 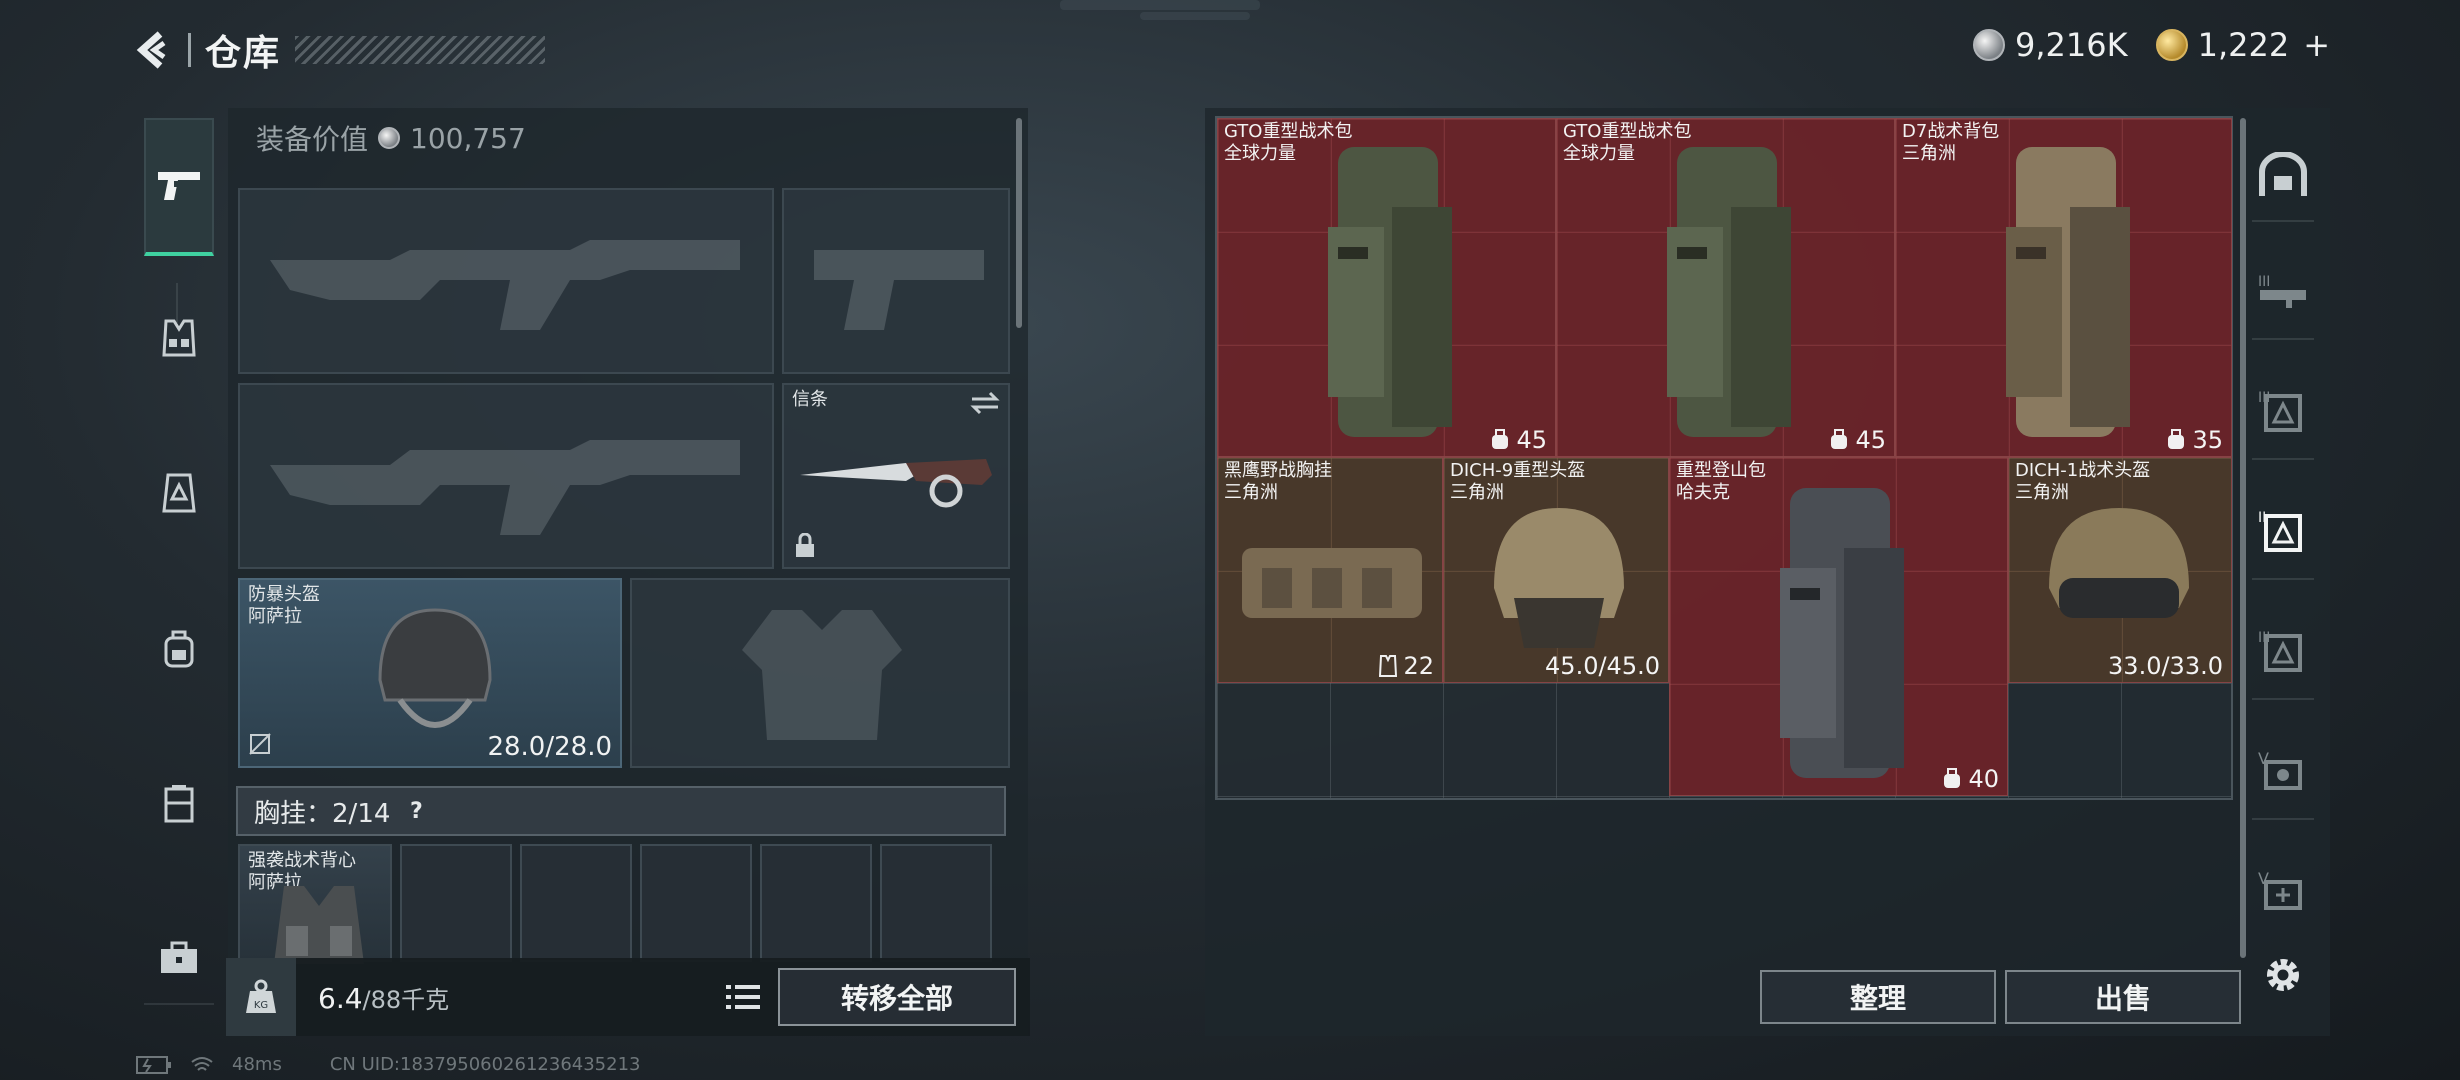 I want to click on chest-rig-name: 强袭战术背心, so click(x=302, y=860).